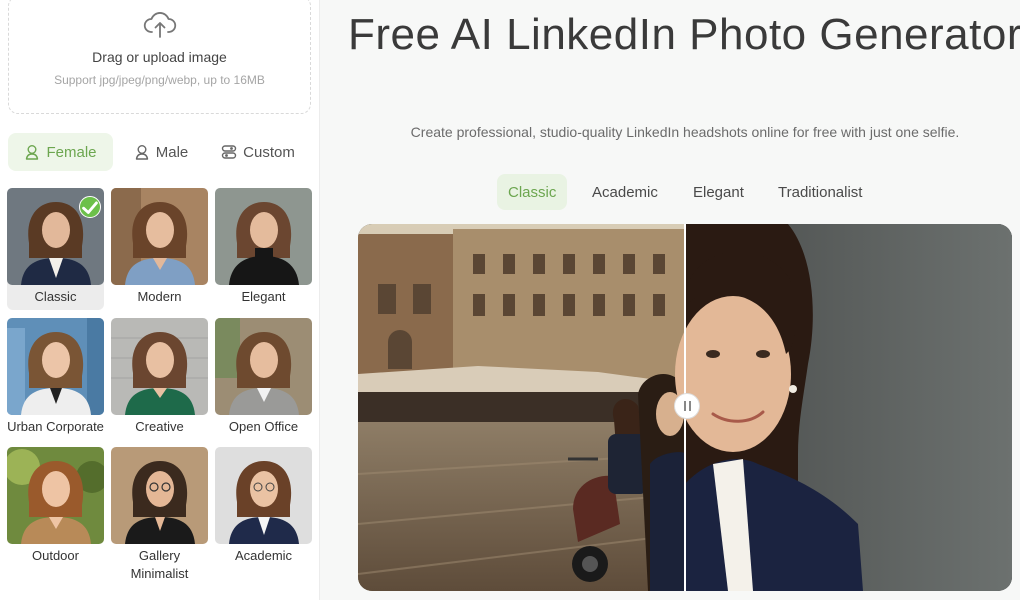  I want to click on style-thumb-gallery-minimalist, so click(159, 495).